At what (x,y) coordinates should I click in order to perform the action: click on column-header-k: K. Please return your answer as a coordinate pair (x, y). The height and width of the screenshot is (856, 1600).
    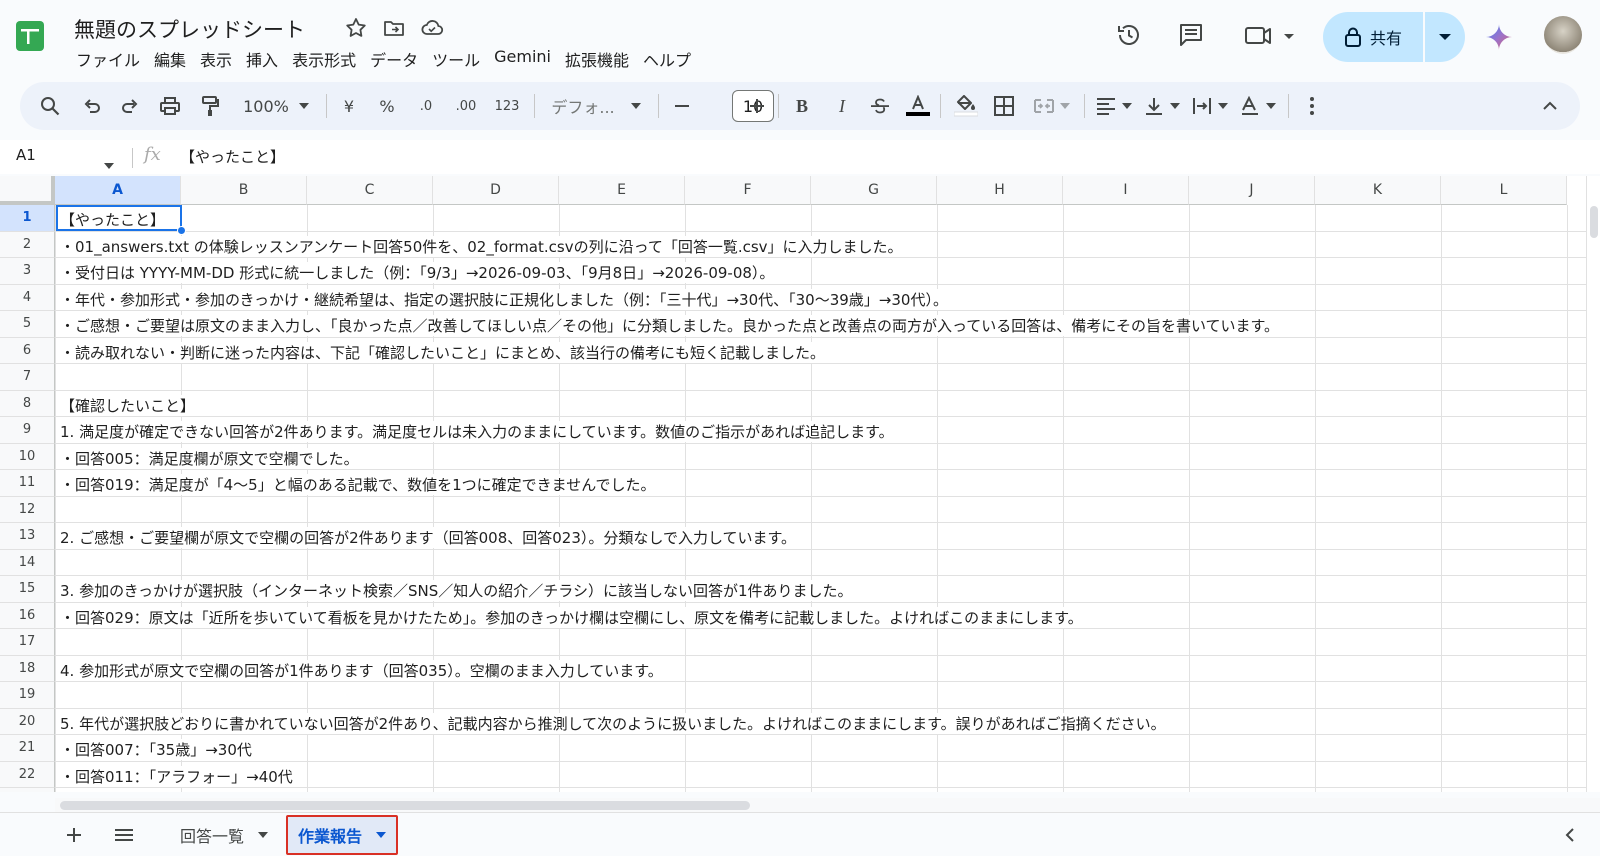
    Looking at the image, I should click on (1378, 190).